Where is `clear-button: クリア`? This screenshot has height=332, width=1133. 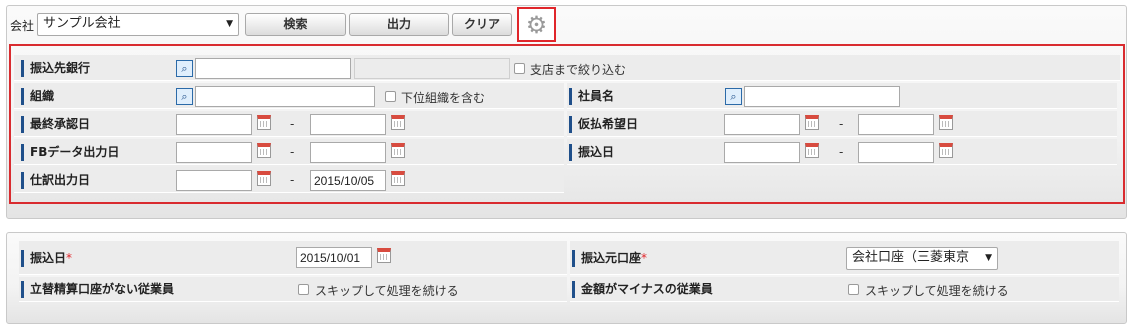
clear-button: クリア is located at coordinates (482, 24).